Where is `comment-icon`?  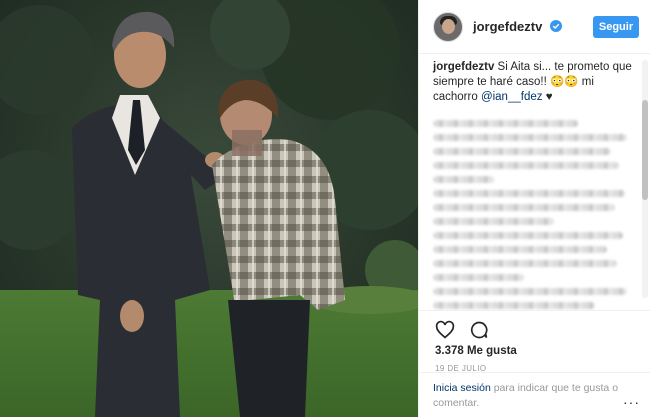
comment-icon is located at coordinates (479, 330).